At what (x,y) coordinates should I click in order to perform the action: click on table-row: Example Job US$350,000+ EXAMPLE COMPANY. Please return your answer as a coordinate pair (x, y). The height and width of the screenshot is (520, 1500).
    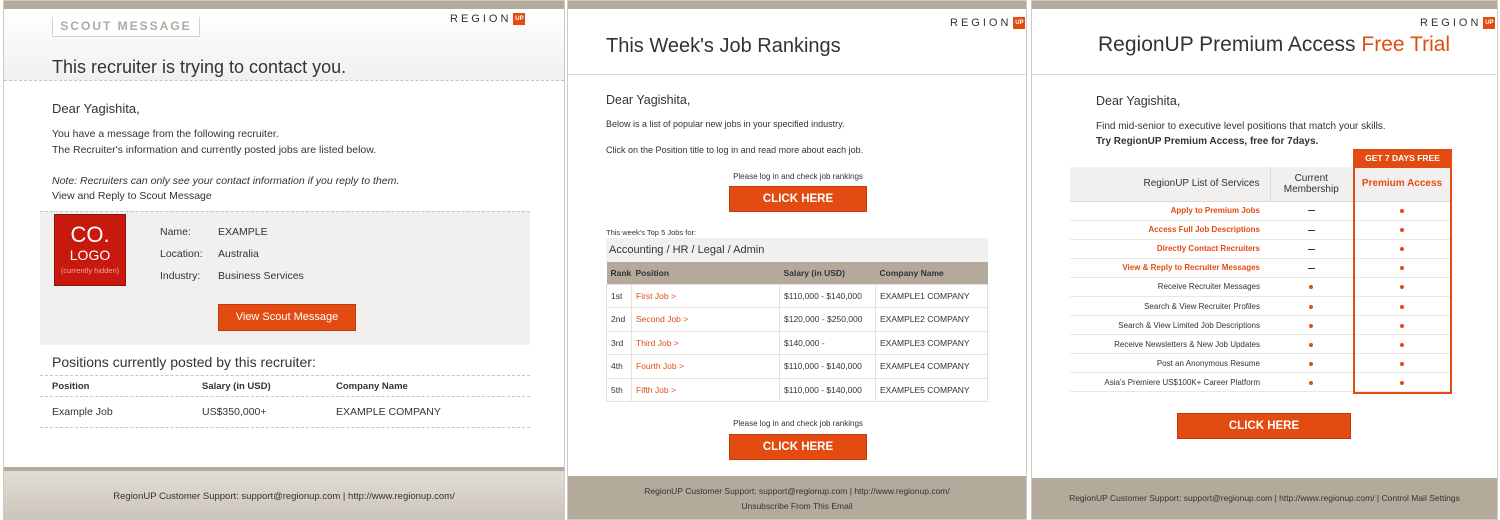
    Looking at the image, I should click on (285, 413).